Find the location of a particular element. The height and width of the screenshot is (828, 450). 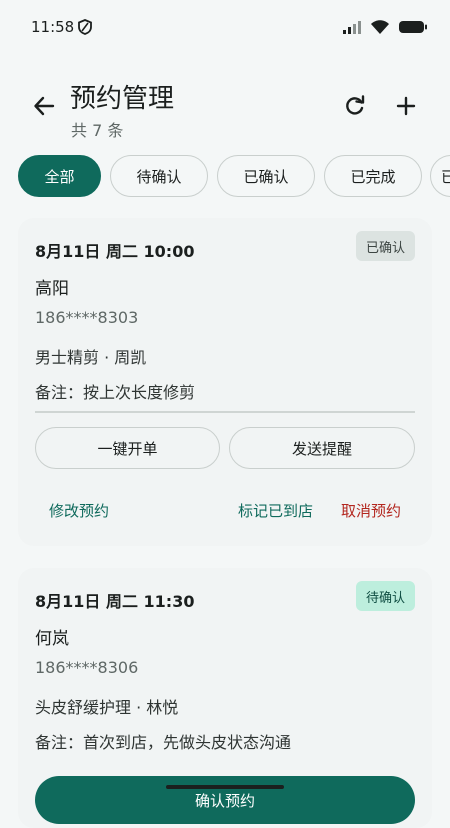

appointment-note: 备注：首次到店，先做头皮状态沟通 is located at coordinates (163, 742).